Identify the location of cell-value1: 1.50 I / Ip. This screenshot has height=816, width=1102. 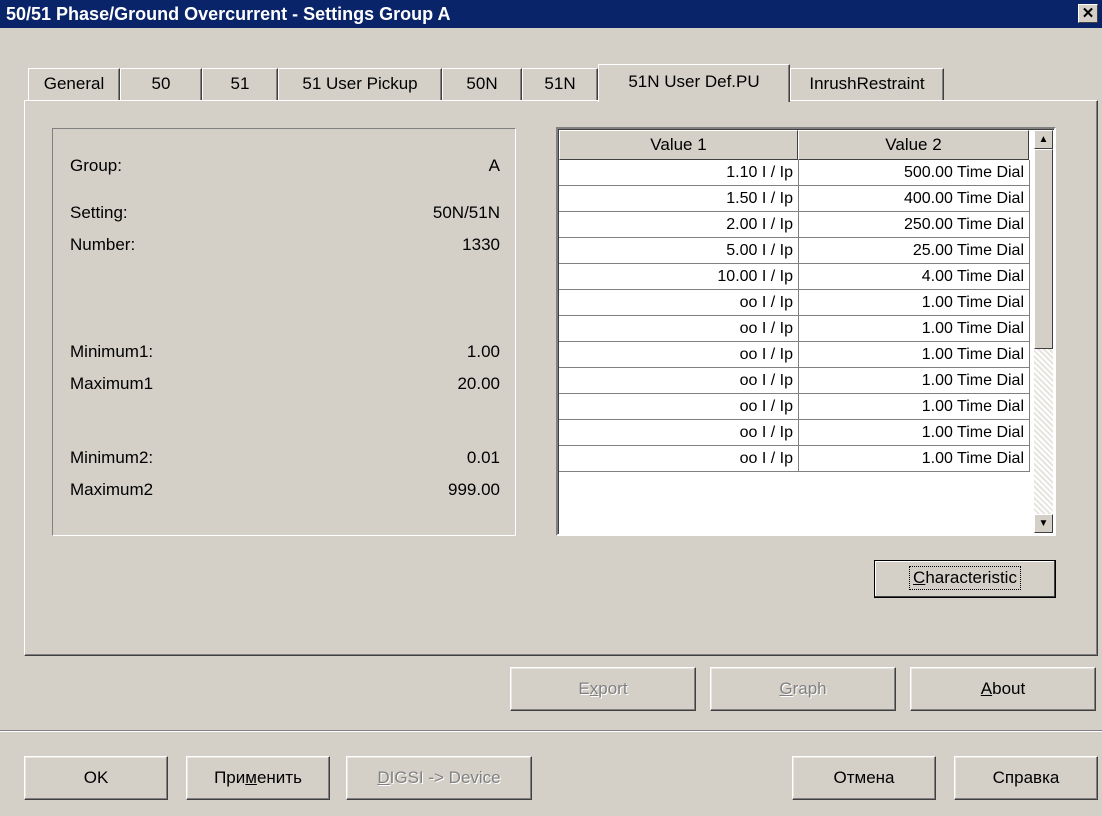
(679, 199).